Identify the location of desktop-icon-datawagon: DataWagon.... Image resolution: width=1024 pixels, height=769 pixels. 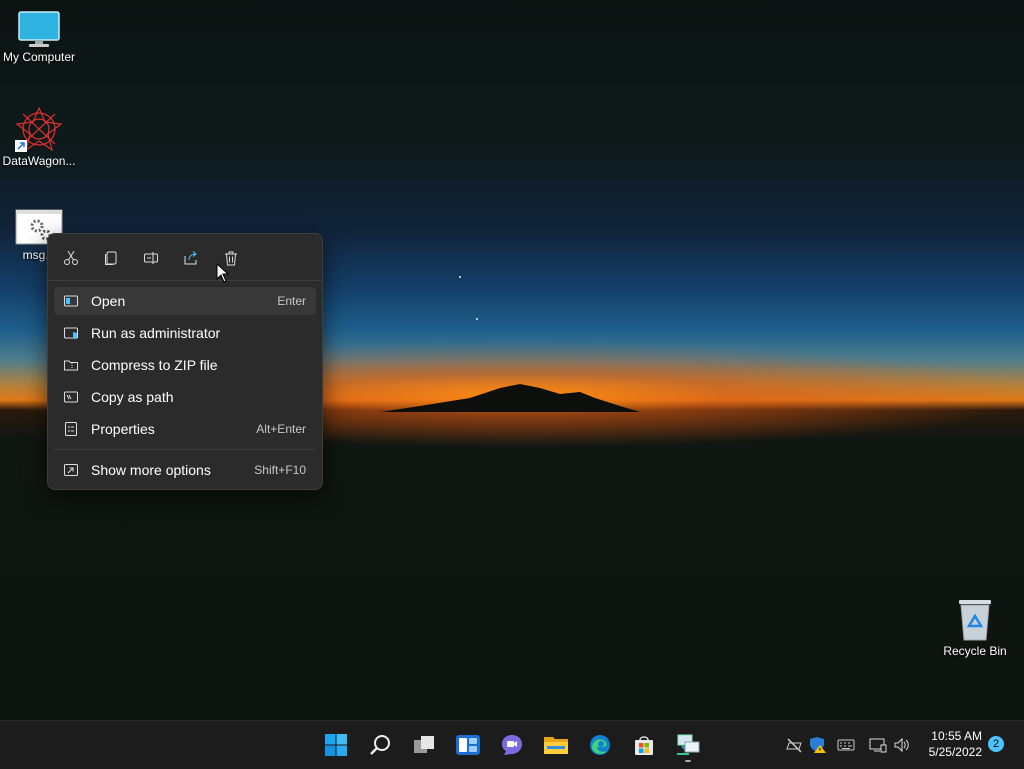
(39, 137).